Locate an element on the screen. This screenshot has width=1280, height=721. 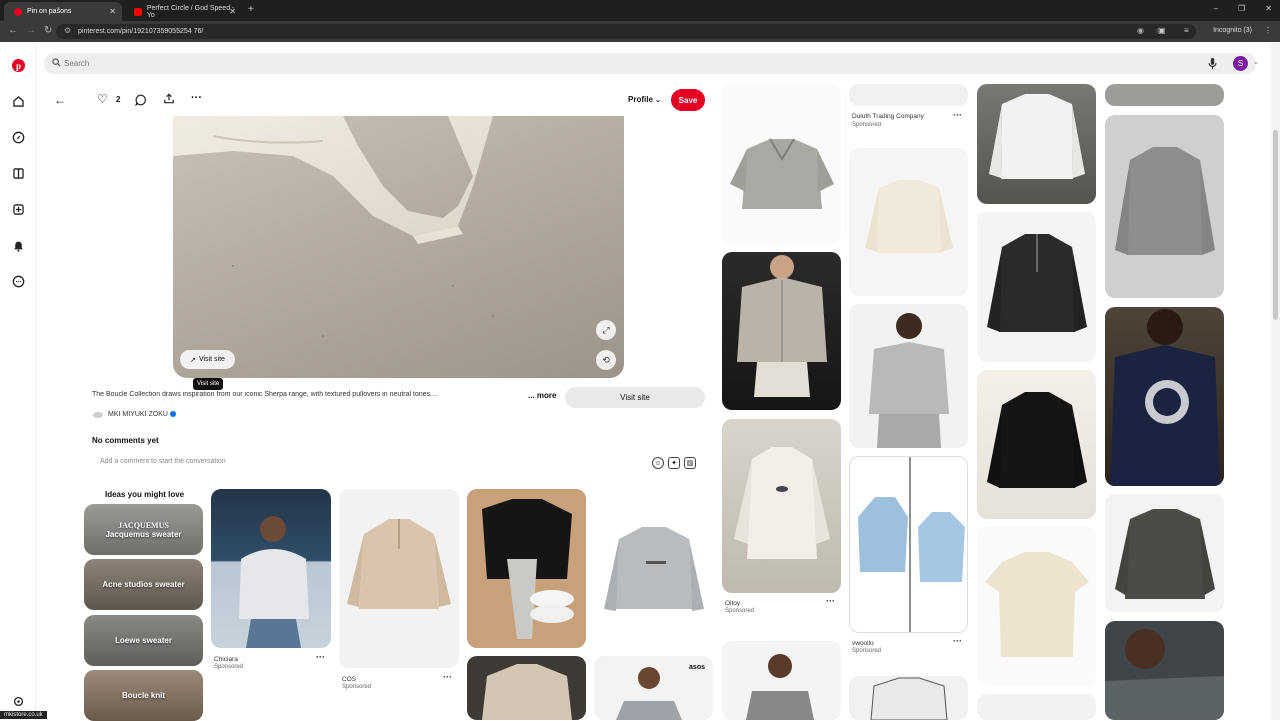
card-caption: Duluth Trading Company is located at coordinates (888, 116).